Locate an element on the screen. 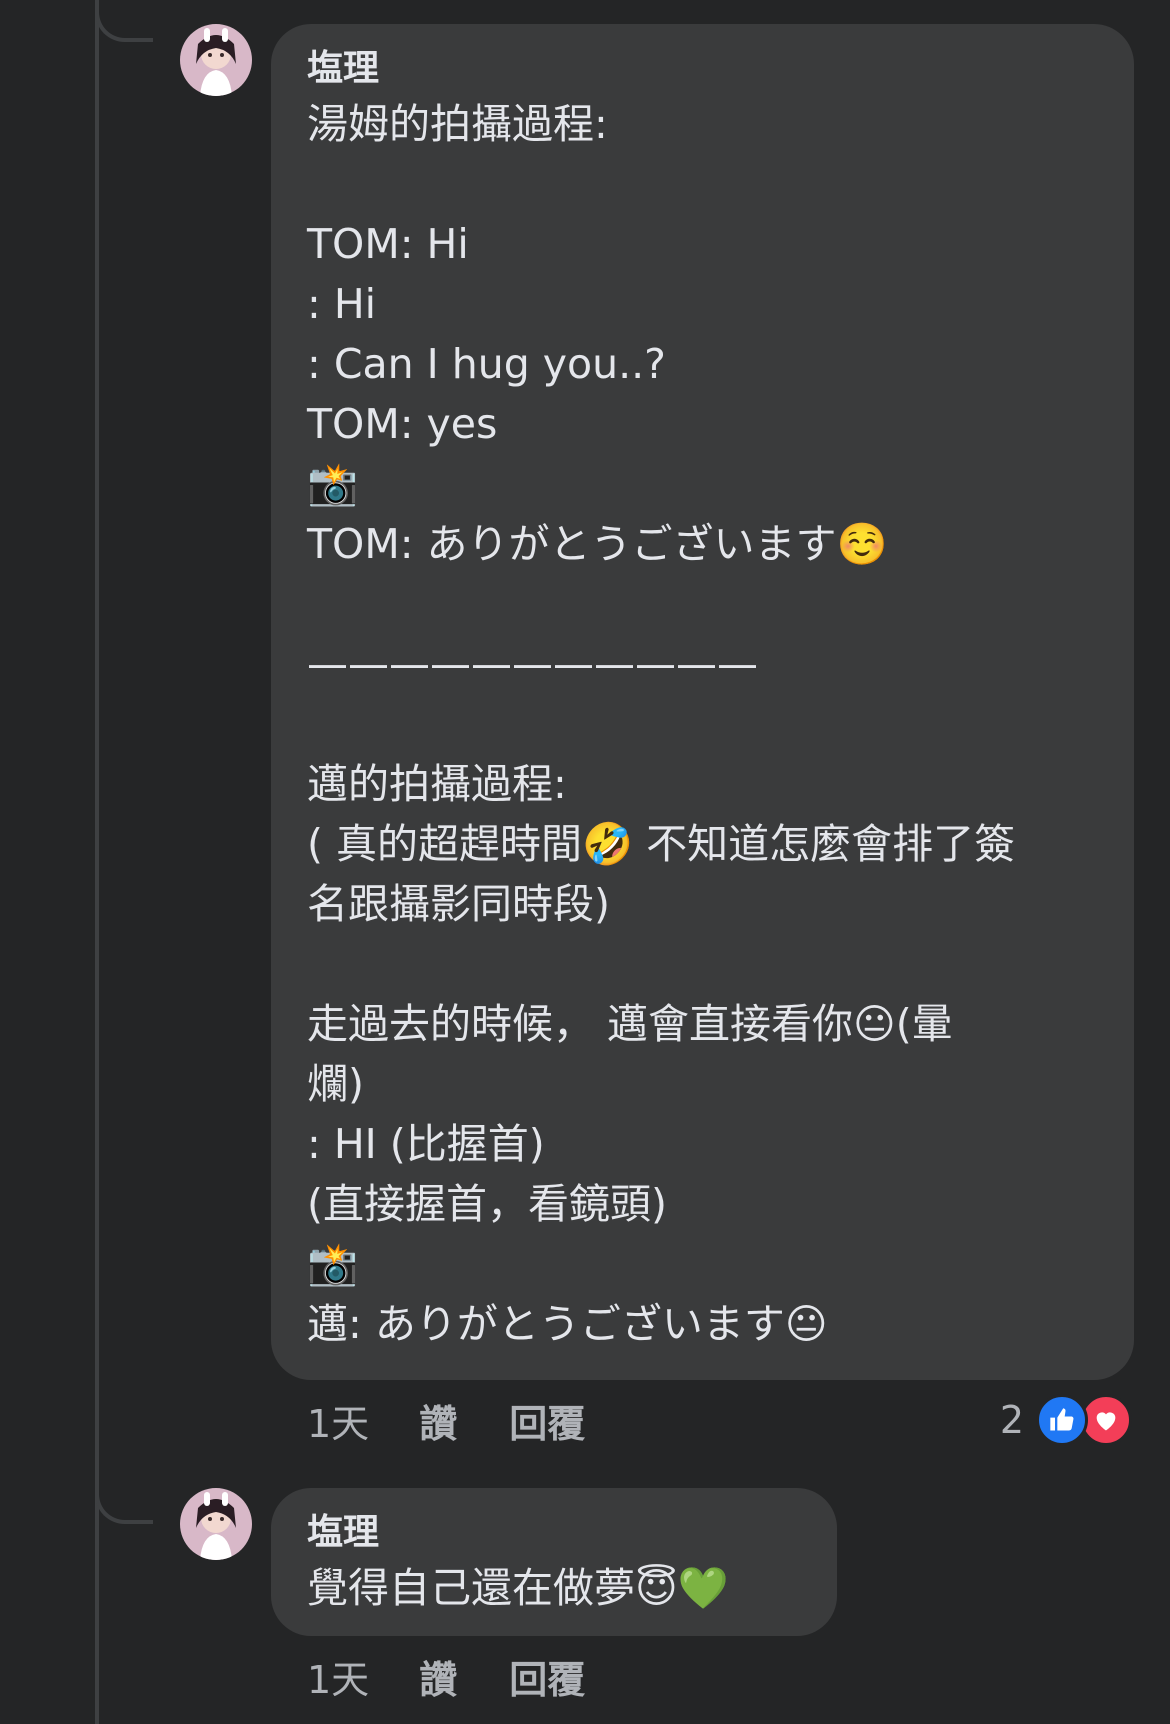 This screenshot has height=1724, width=1170. thread-line is located at coordinates (97, 862).